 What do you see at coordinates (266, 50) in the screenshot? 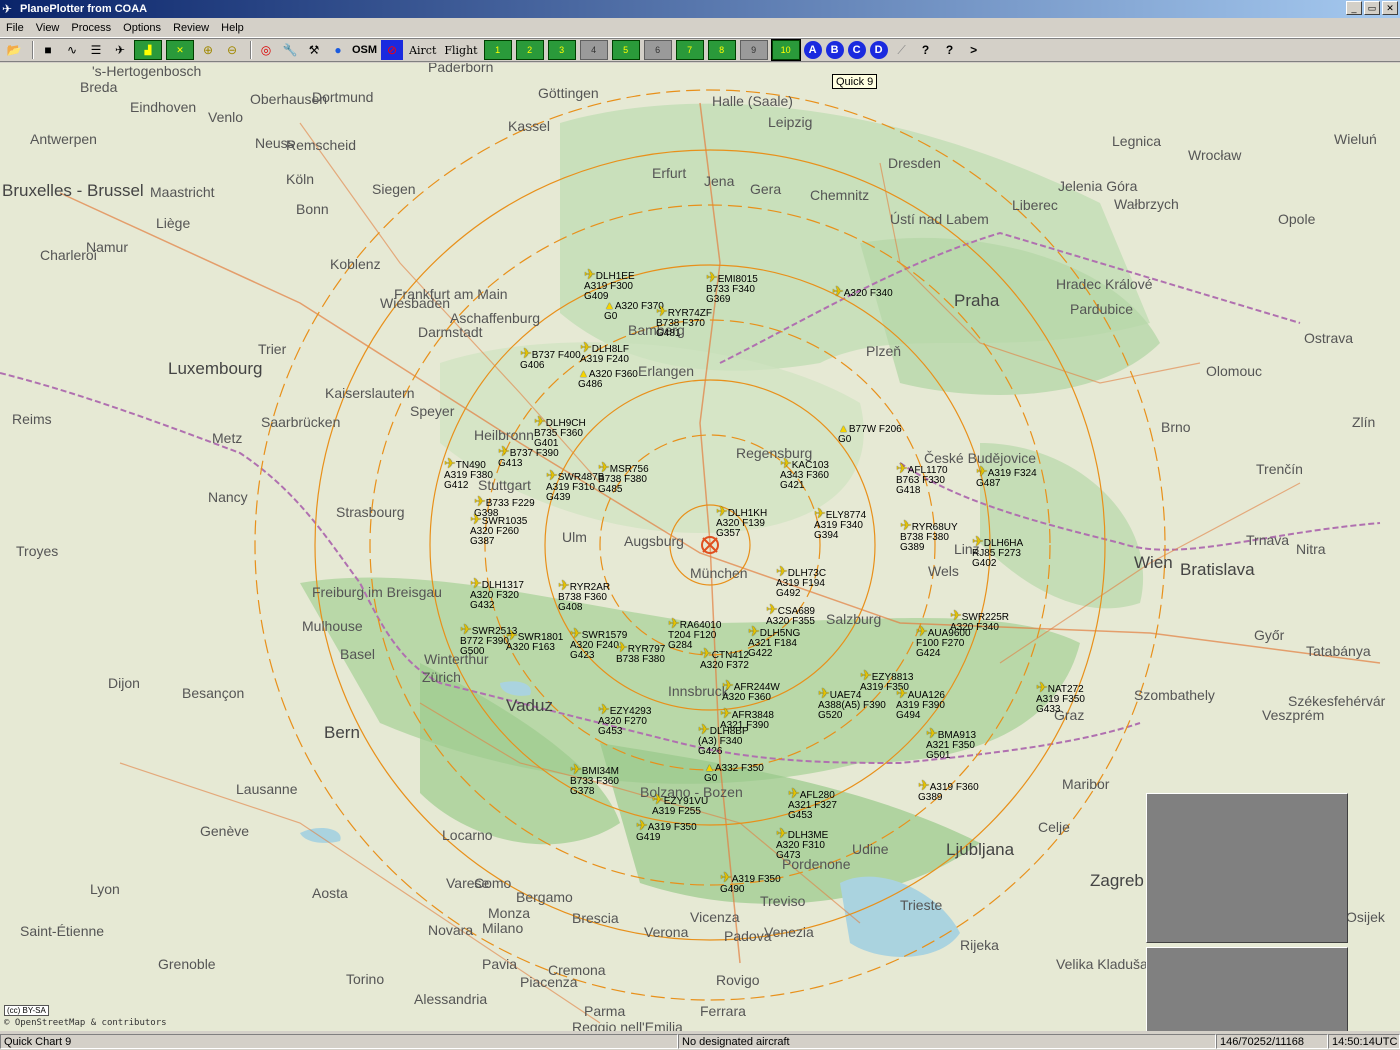
I see `target-icon: ◎` at bounding box center [266, 50].